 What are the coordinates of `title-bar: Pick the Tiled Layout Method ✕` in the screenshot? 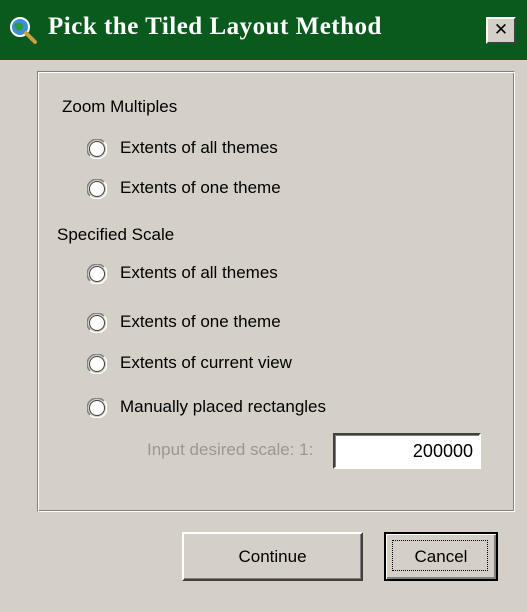 It's located at (263, 30).